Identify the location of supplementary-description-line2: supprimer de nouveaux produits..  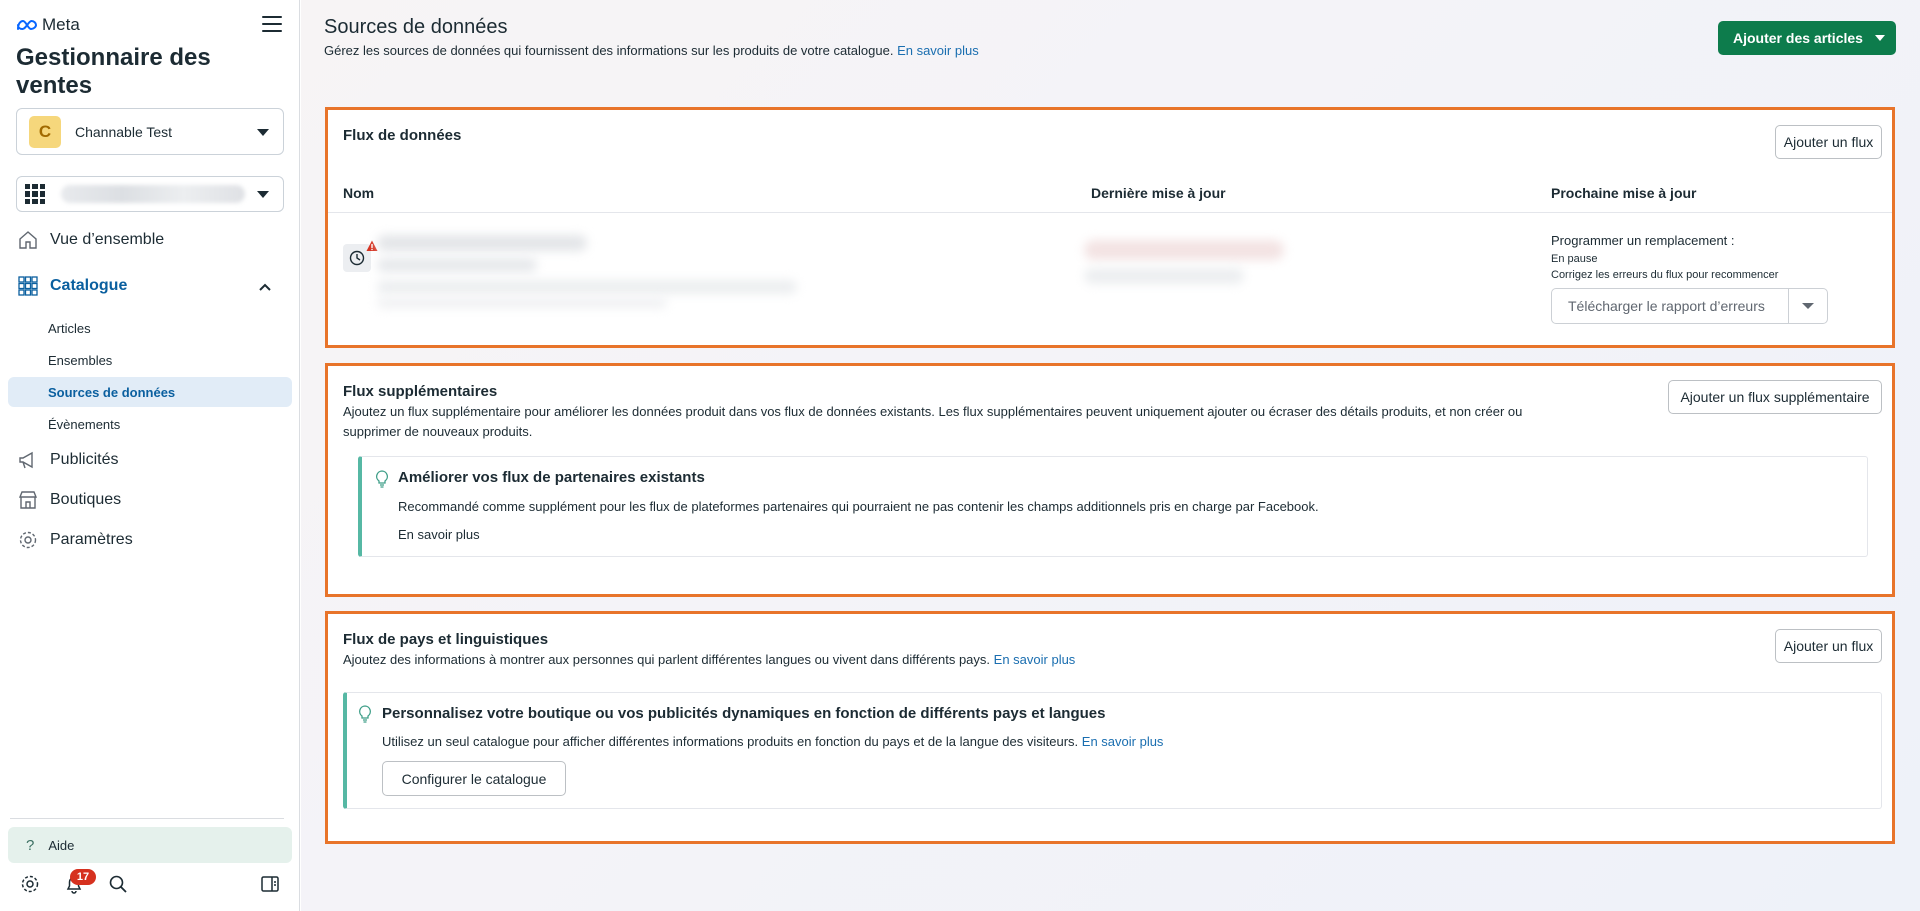
(438, 431).